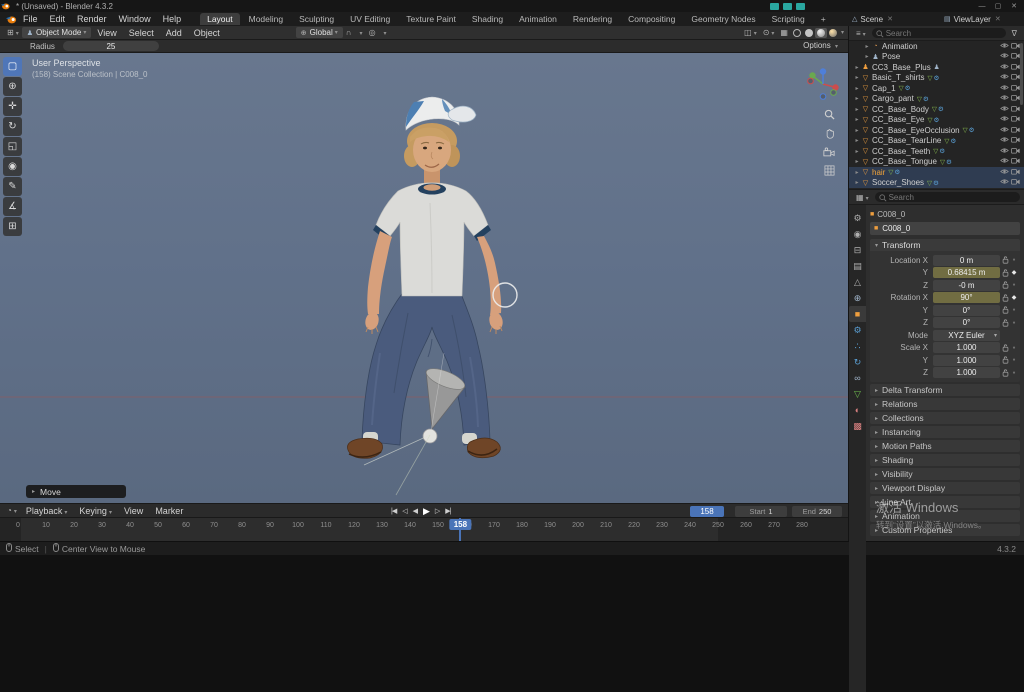  What do you see at coordinates (797, 33) in the screenshot?
I see `shading-wireframe-icon` at bounding box center [797, 33].